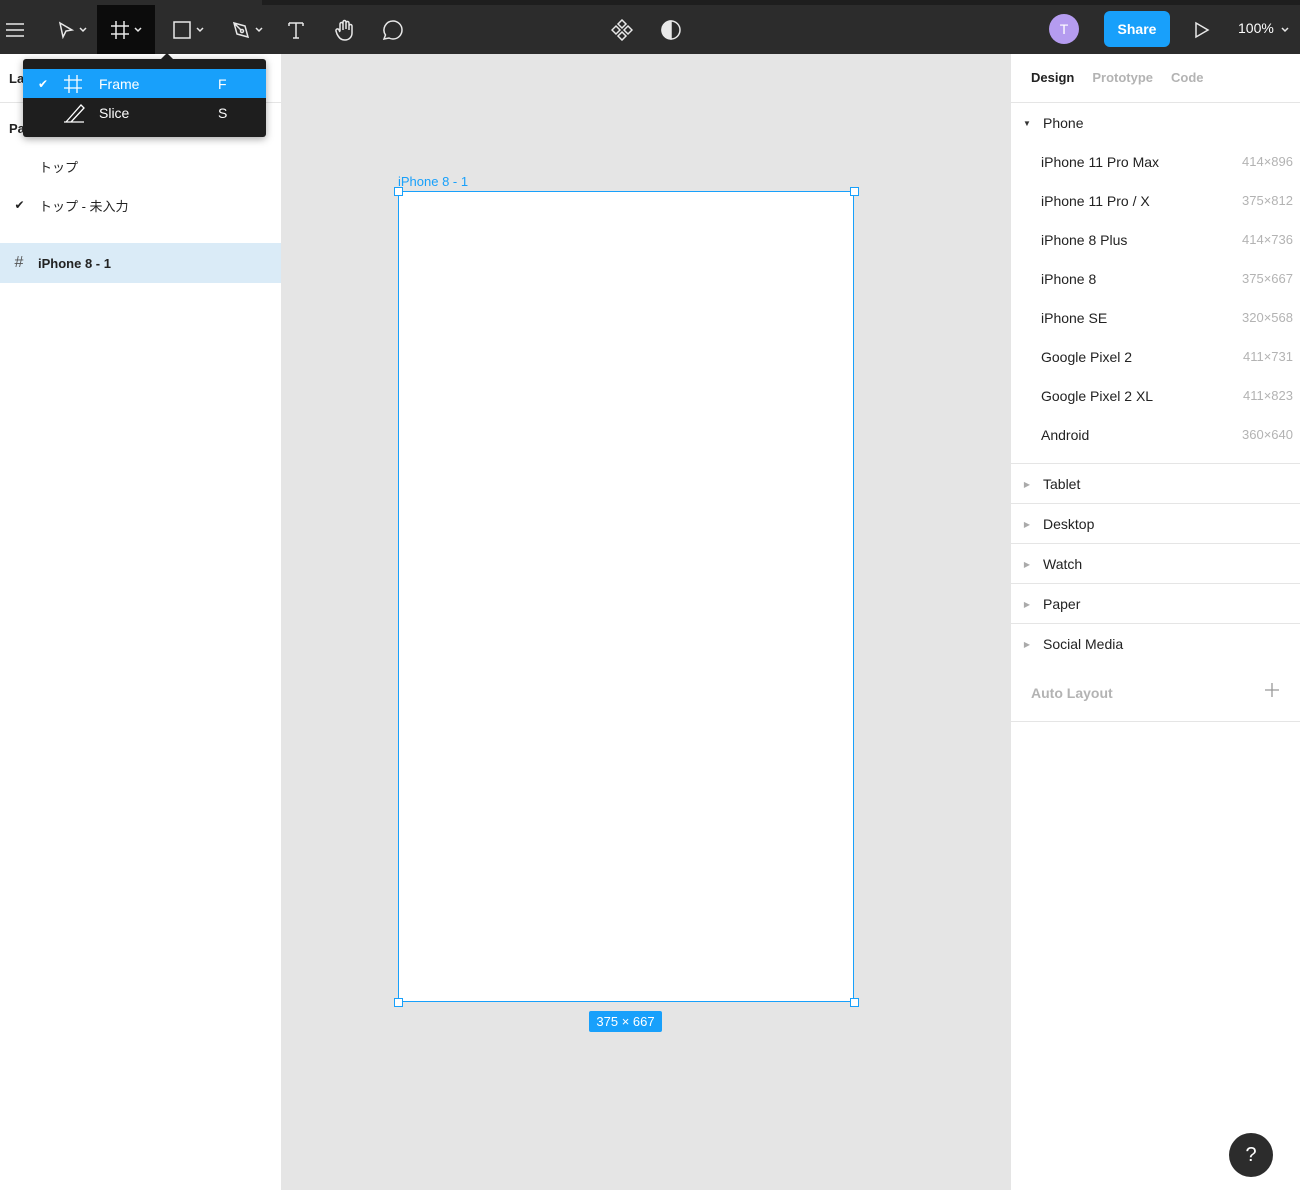  Describe the element at coordinates (74, 263) in the screenshot. I see `layer-label: iPhone 8 - 1` at that location.